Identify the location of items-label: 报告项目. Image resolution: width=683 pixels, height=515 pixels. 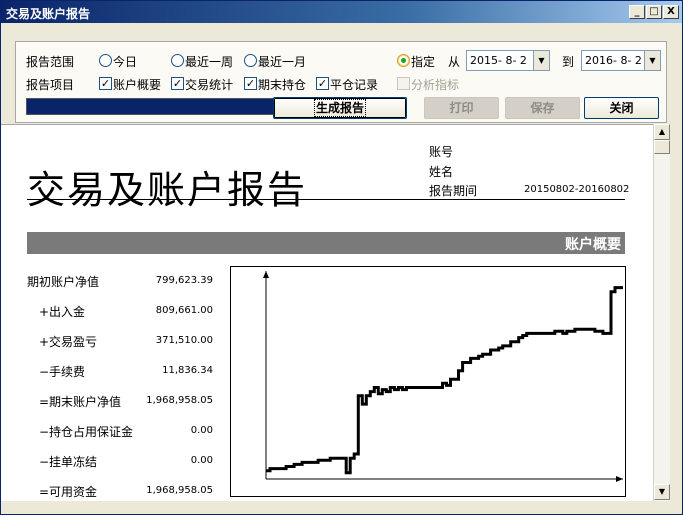
(50, 85).